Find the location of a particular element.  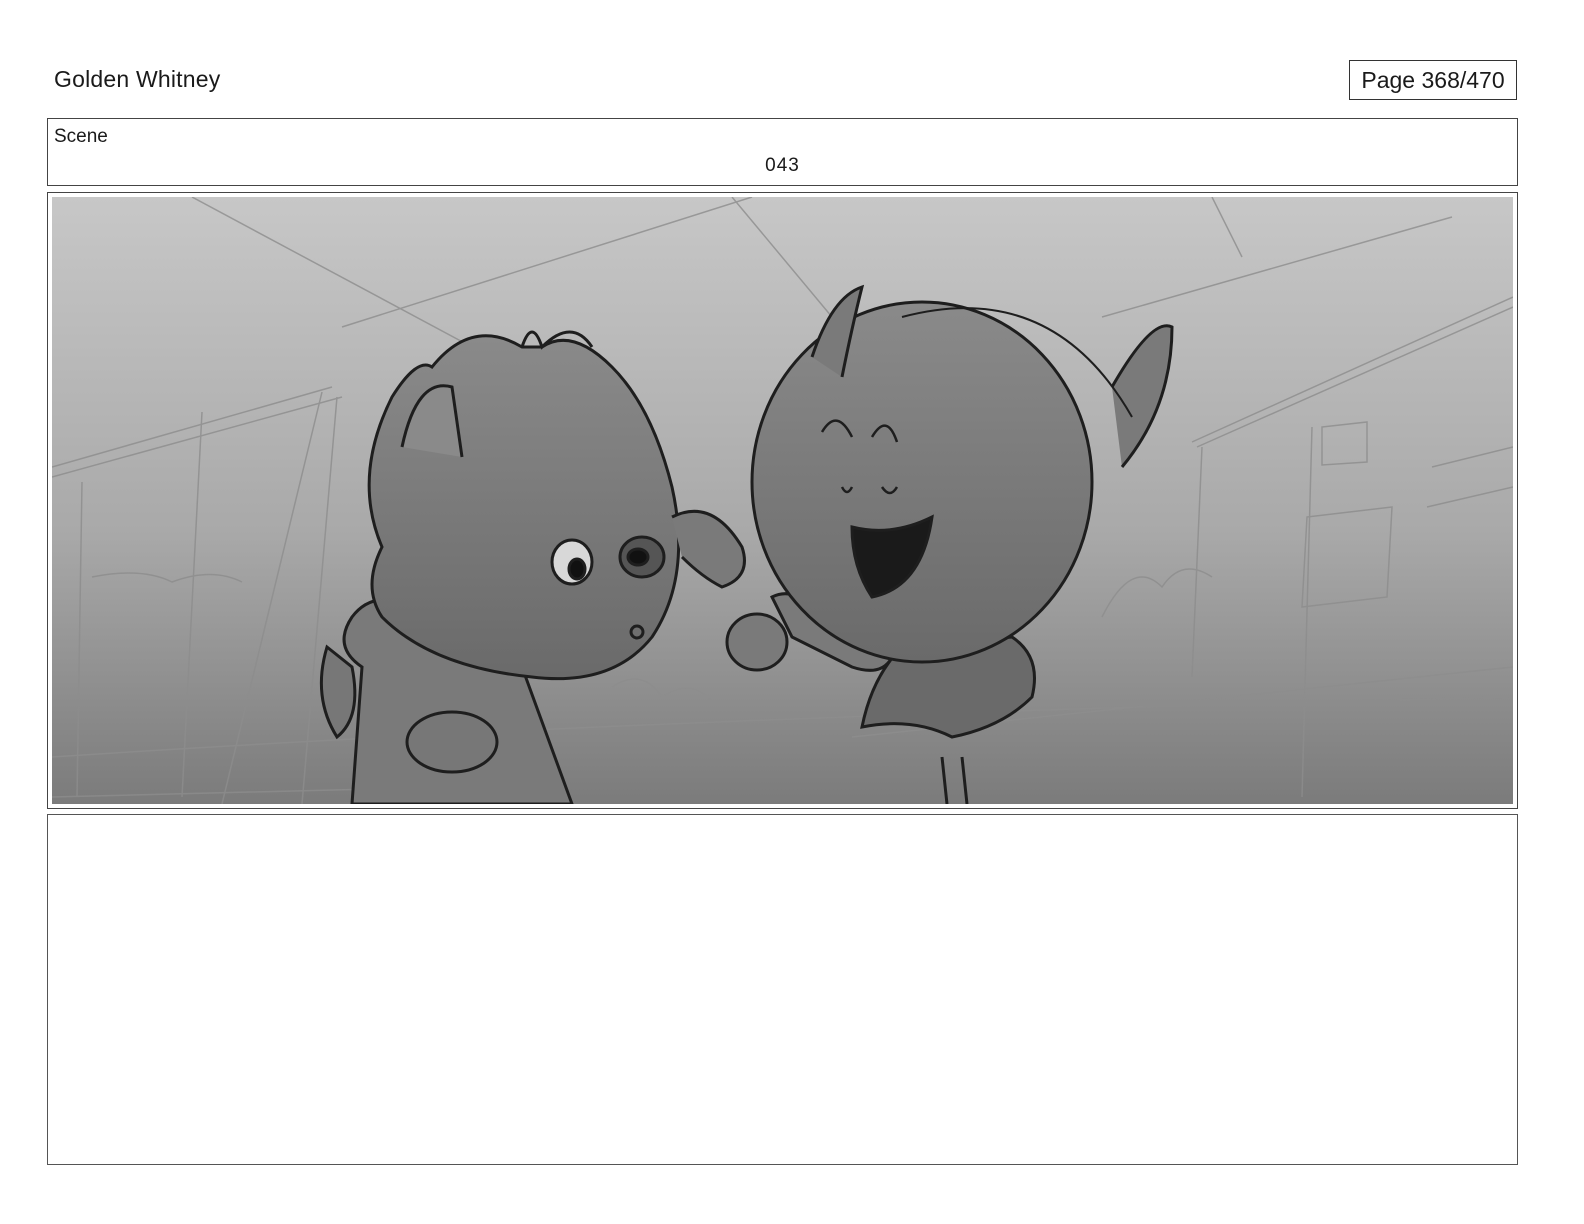

scene-number: 043 is located at coordinates (782, 165).